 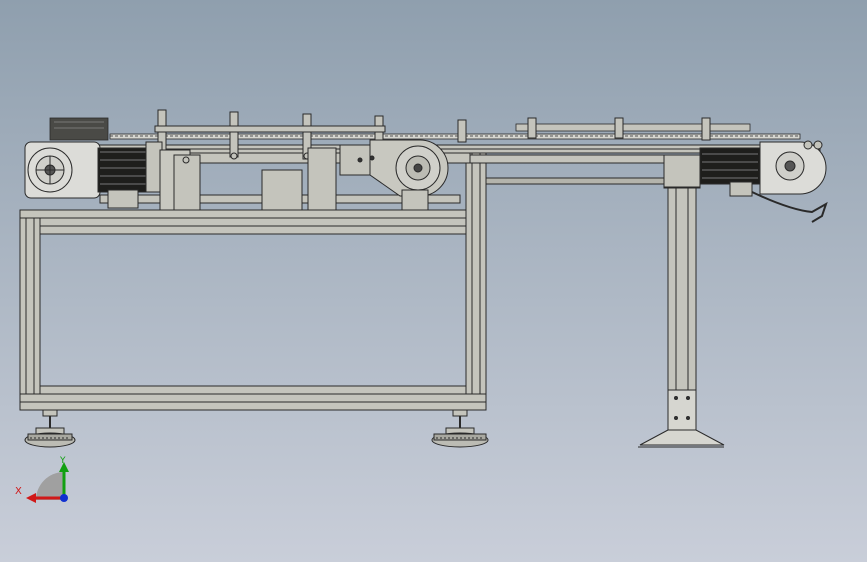 I want to click on motor-body, so click(x=123, y=170).